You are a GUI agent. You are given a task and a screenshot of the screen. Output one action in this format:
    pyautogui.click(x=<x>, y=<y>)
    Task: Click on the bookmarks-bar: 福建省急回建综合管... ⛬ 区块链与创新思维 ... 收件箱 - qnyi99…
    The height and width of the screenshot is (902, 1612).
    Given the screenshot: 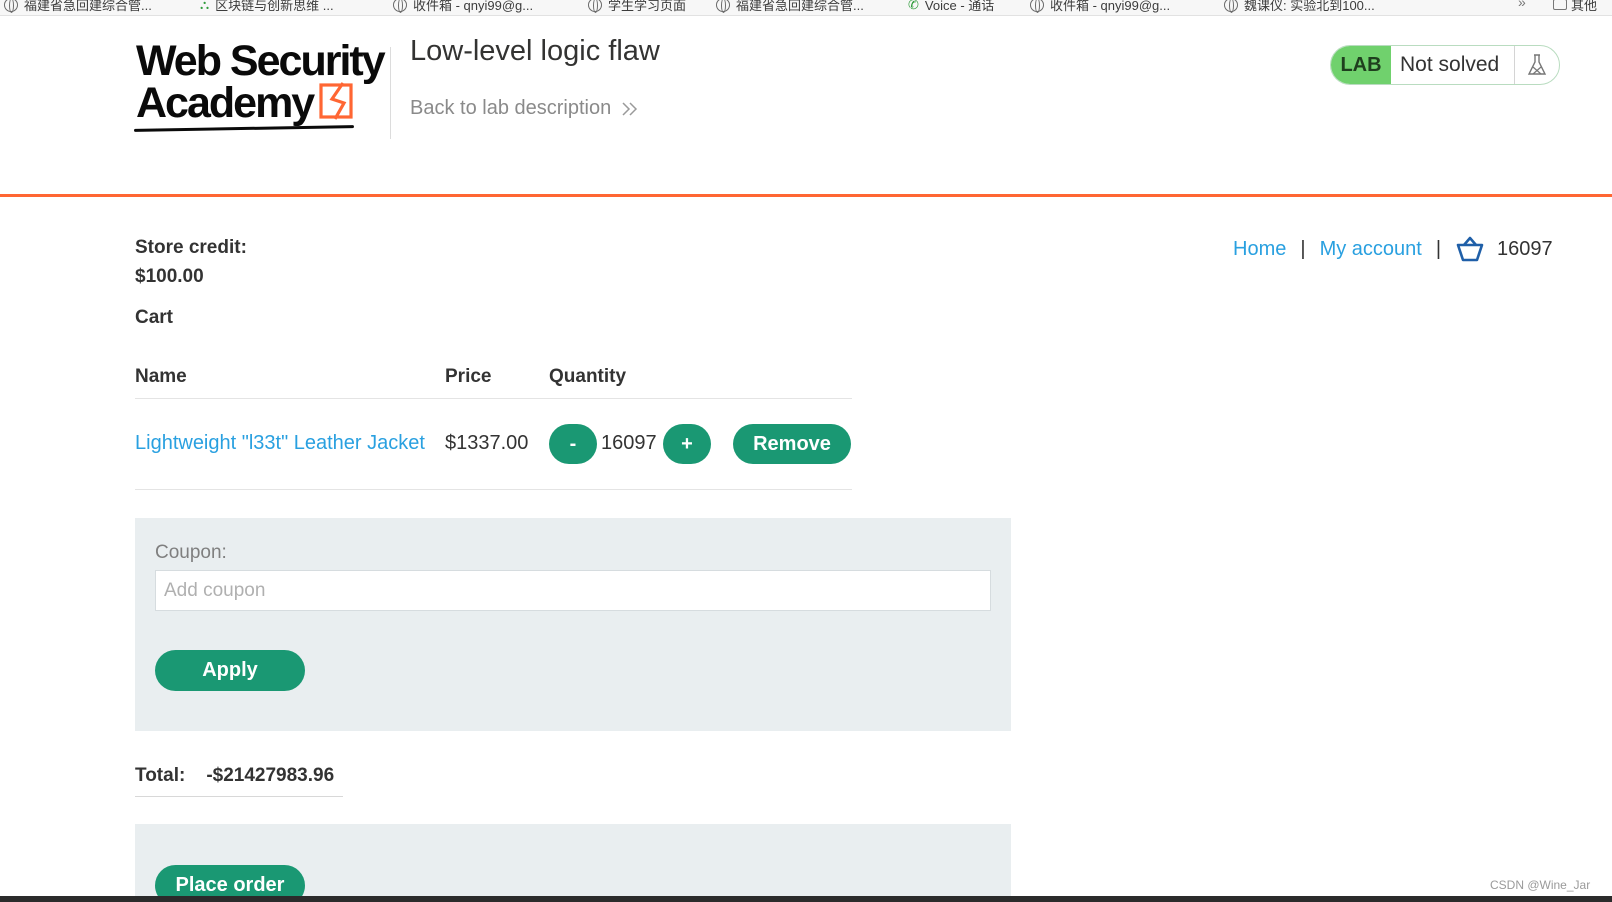 What is the action you would take?
    pyautogui.click(x=806, y=8)
    